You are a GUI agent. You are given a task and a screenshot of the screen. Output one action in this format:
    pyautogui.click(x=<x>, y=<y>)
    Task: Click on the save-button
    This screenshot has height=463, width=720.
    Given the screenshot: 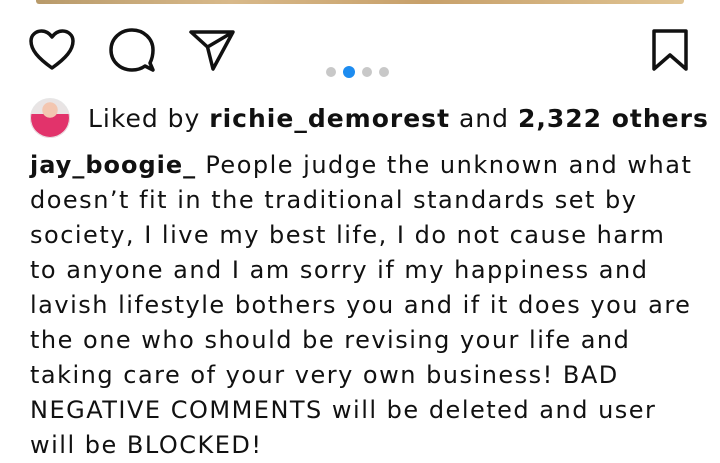 What is the action you would take?
    pyautogui.click(x=670, y=50)
    